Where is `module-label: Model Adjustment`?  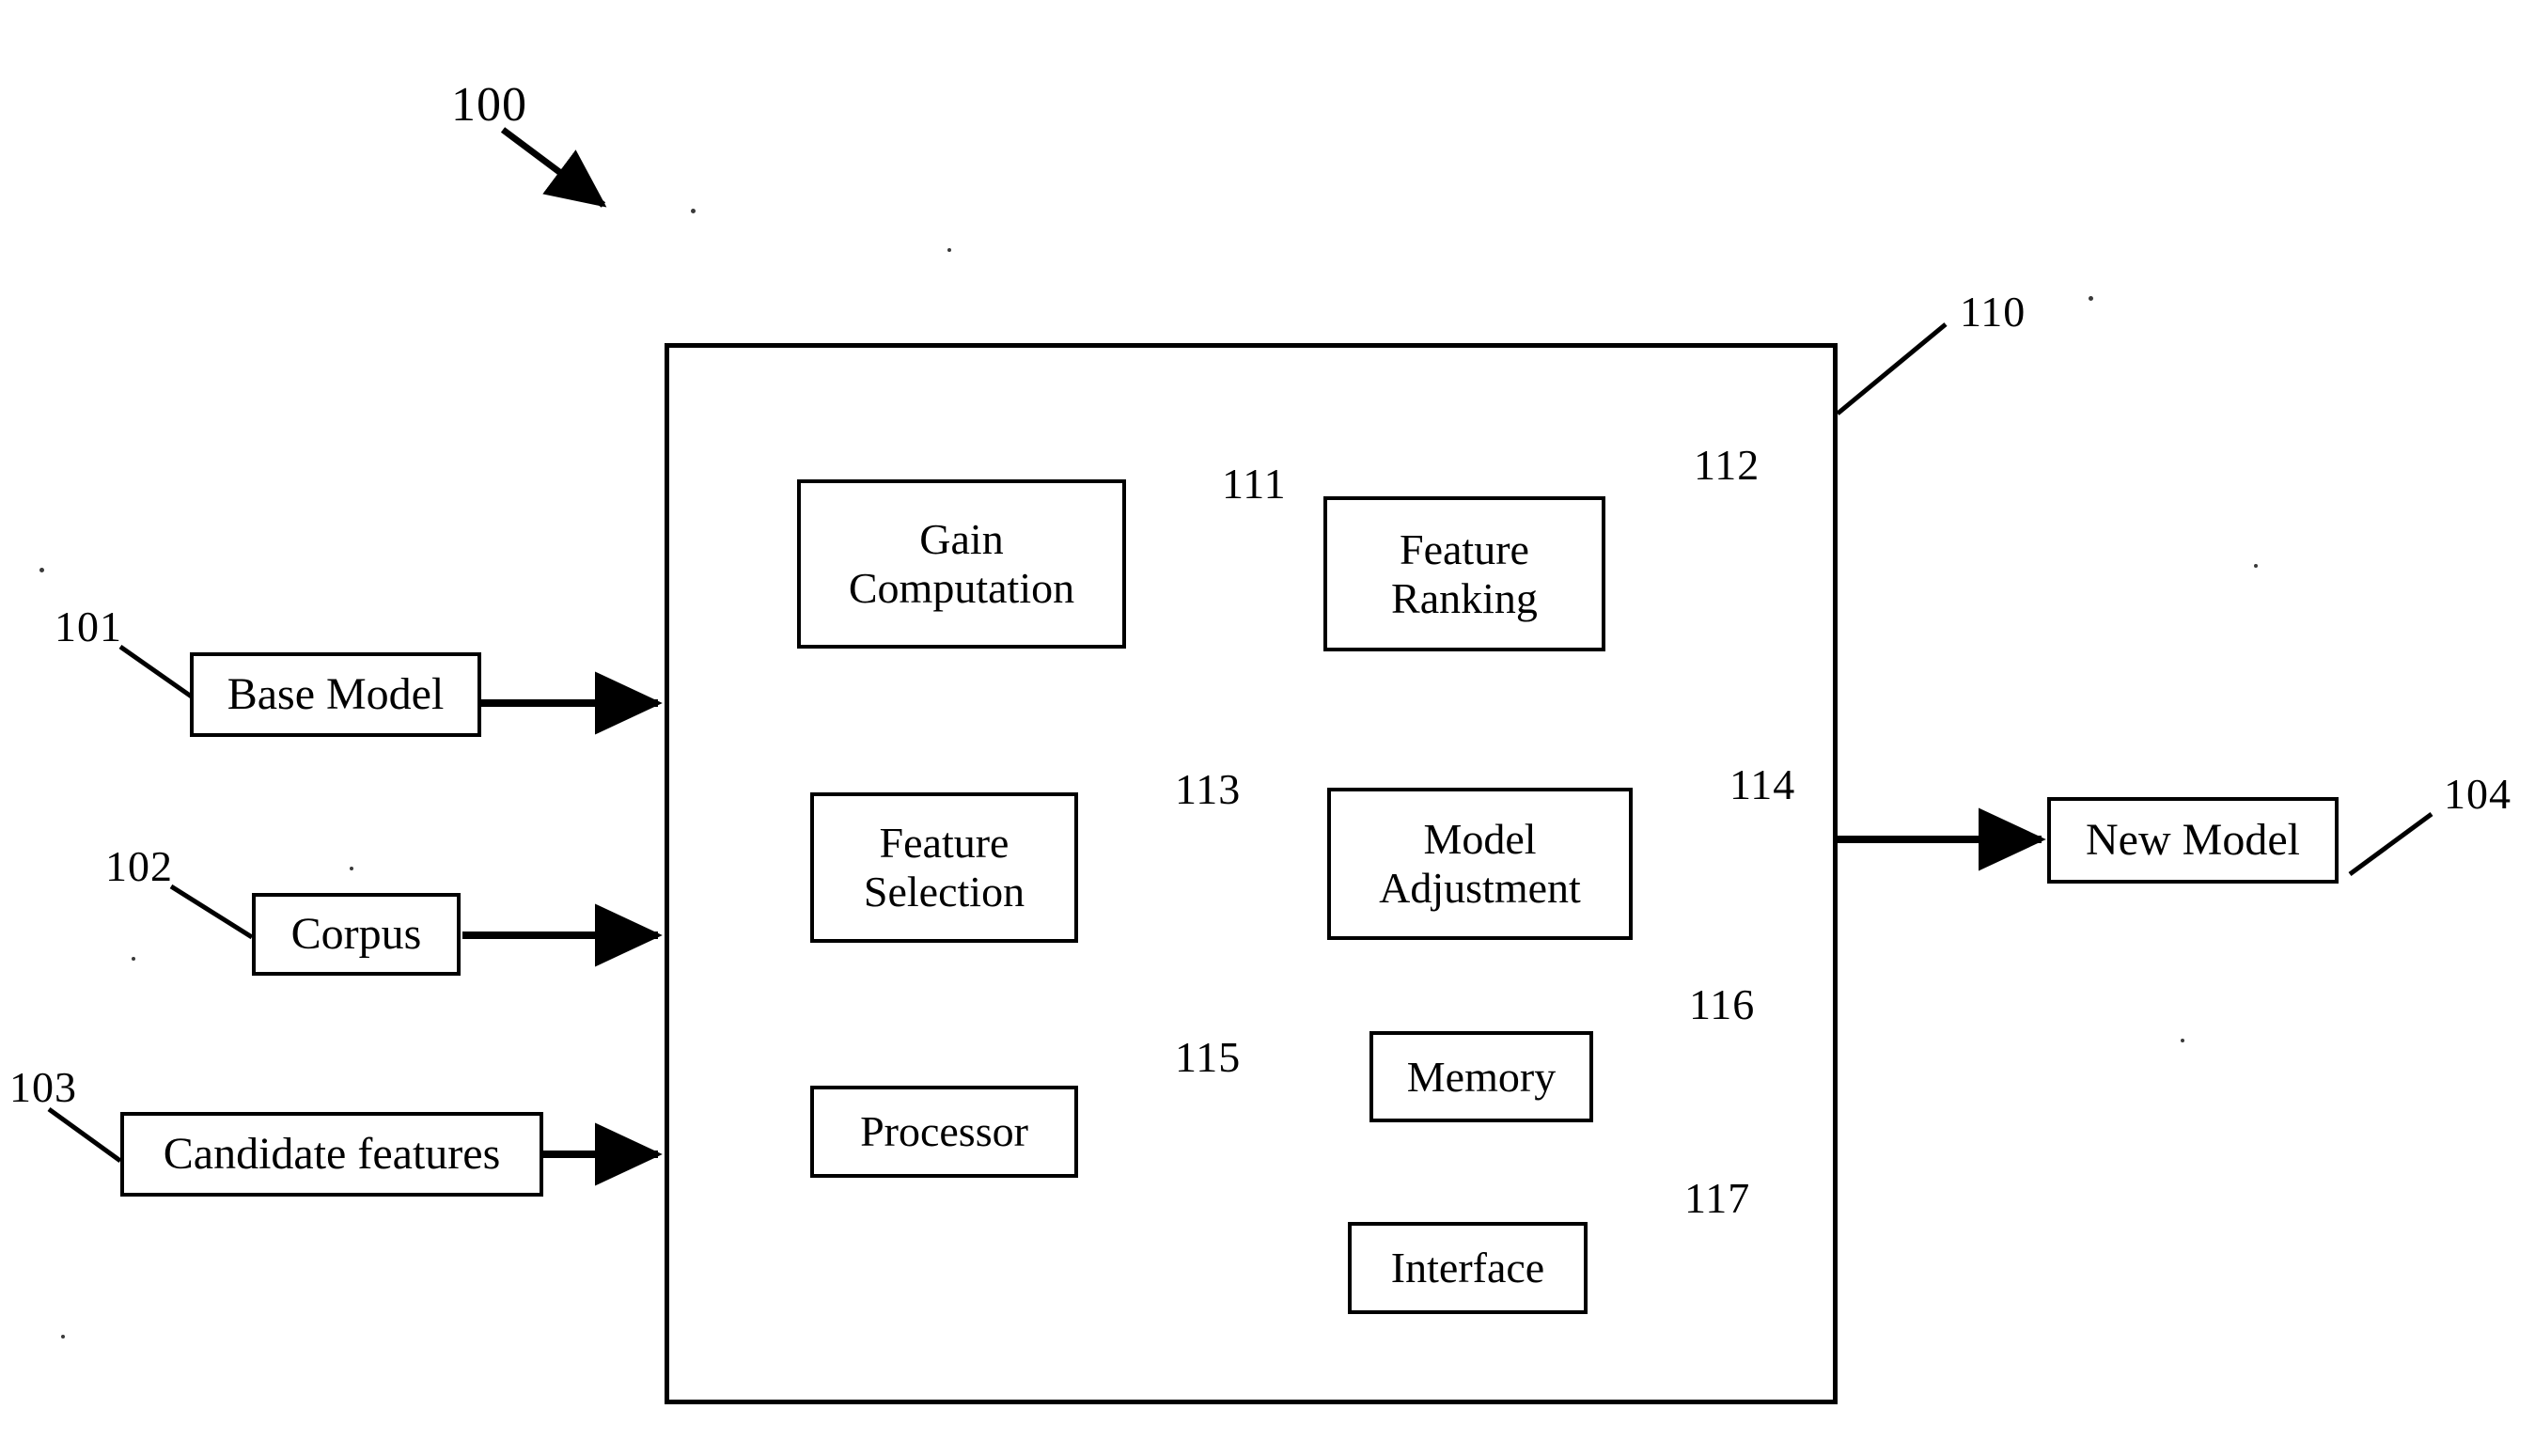
module-label: Model Adjustment is located at coordinates (1480, 863).